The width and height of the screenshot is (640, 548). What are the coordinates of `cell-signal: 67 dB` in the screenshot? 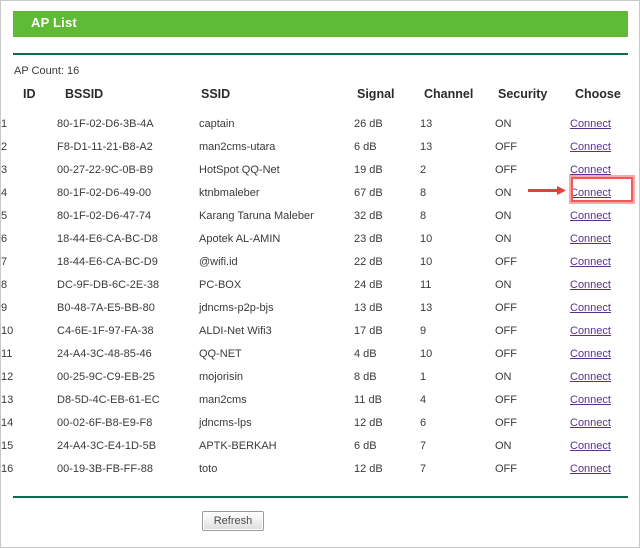 It's located at (368, 193).